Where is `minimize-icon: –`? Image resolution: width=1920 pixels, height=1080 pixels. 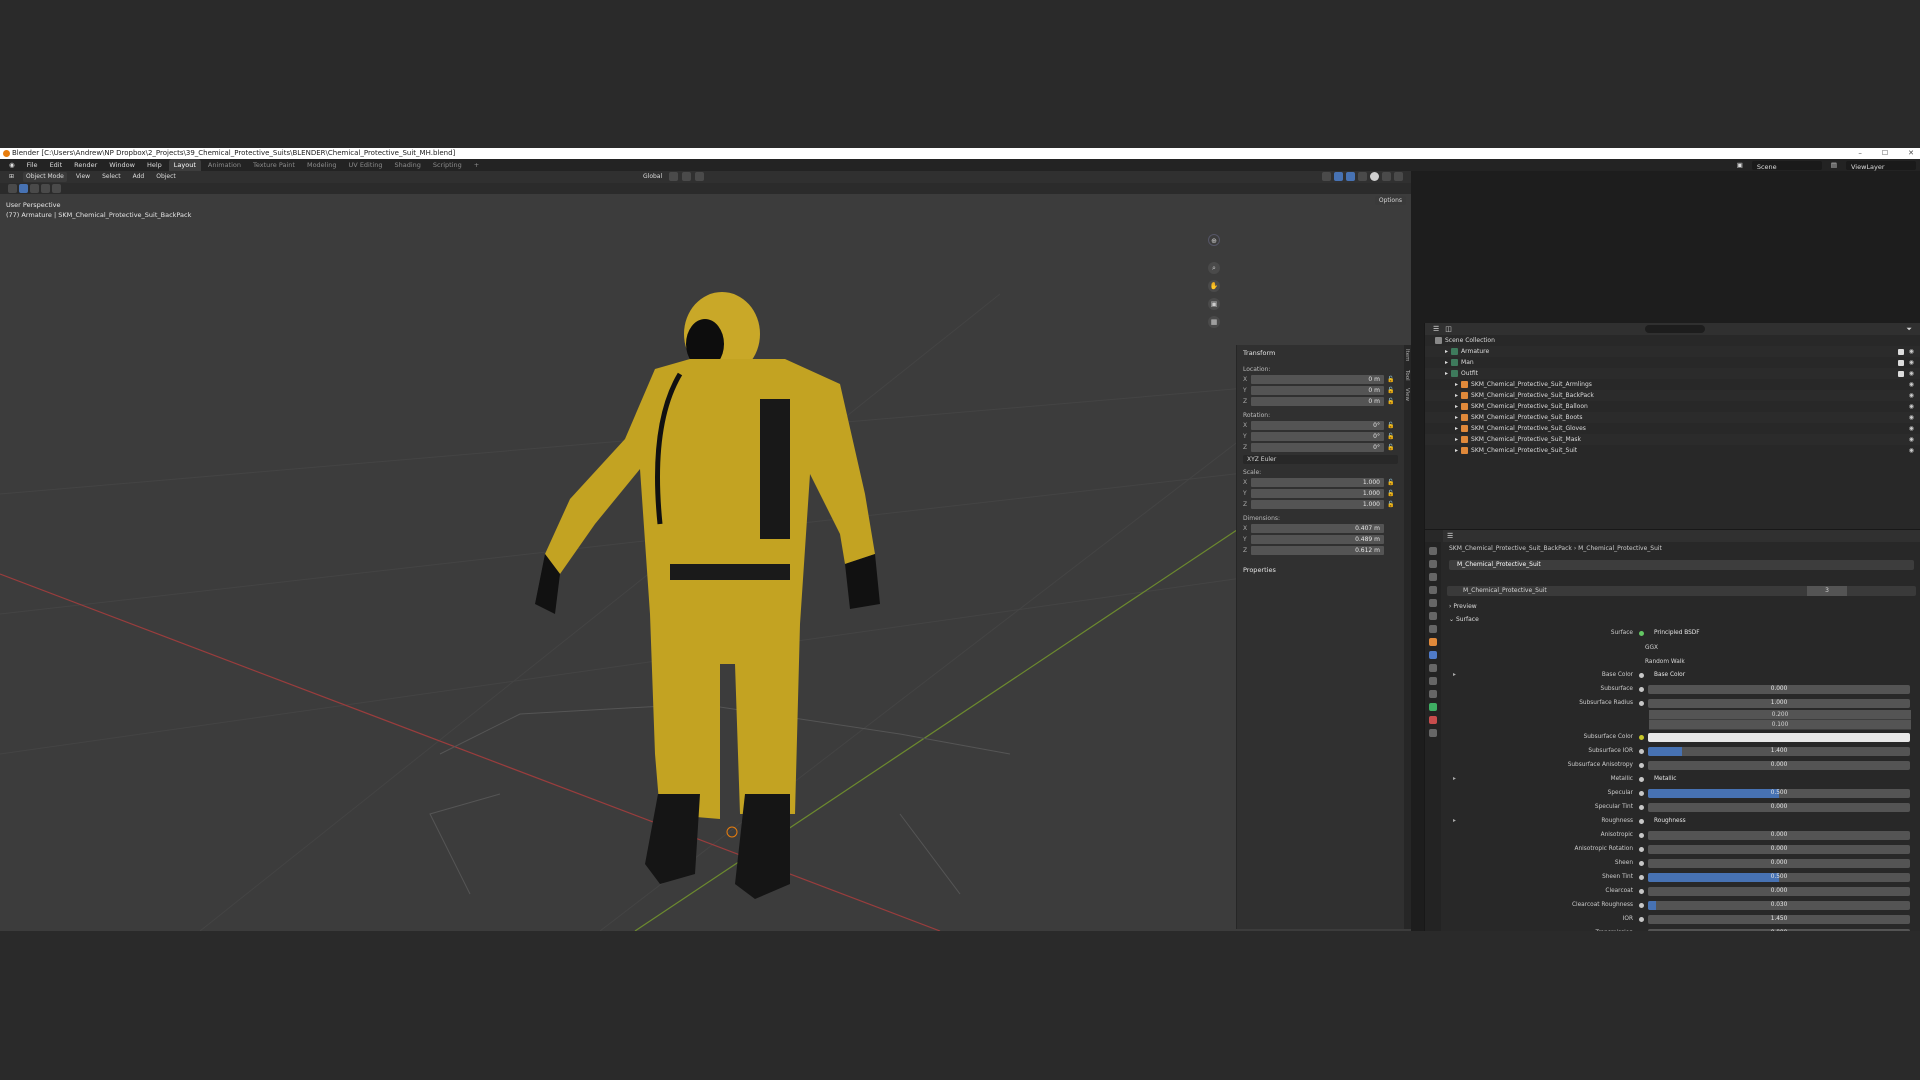 minimize-icon: – is located at coordinates (1860, 153).